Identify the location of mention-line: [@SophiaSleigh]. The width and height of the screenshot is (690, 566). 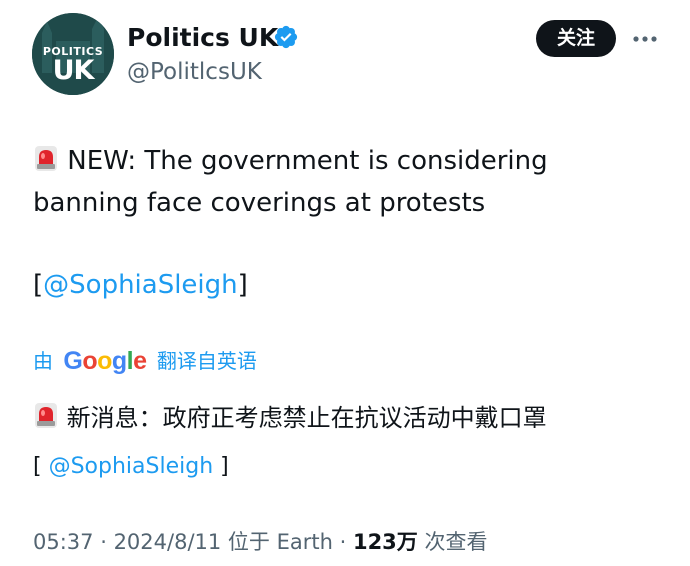
(140, 285).